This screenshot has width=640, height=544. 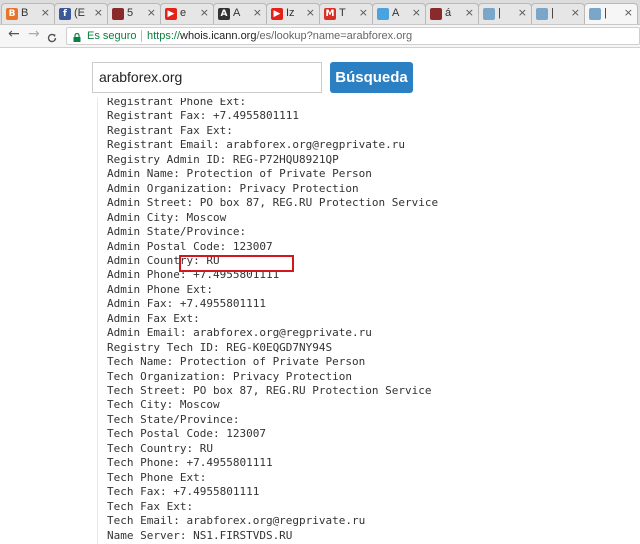 What do you see at coordinates (150, 506) in the screenshot?
I see `whois-line: Tech Fax Ext:` at bounding box center [150, 506].